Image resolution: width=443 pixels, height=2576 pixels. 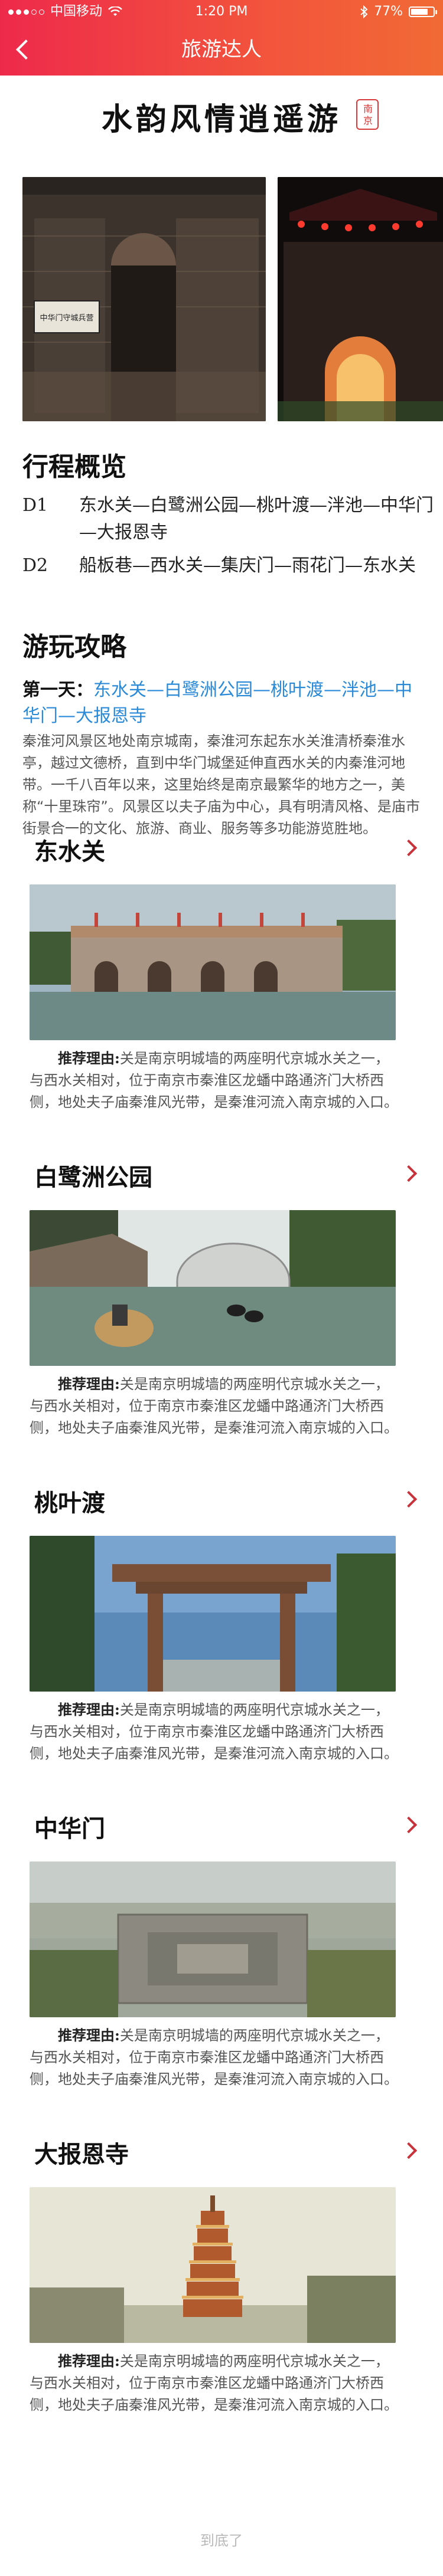 What do you see at coordinates (213, 1288) in the screenshot?
I see `spot-photo-bailuzhou` at bounding box center [213, 1288].